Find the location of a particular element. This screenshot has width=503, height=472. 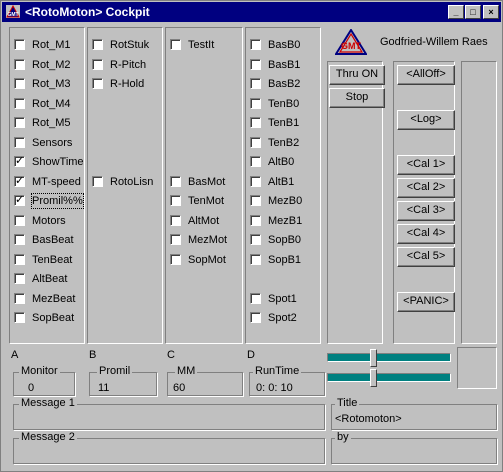

by-box is located at coordinates (414, 451).